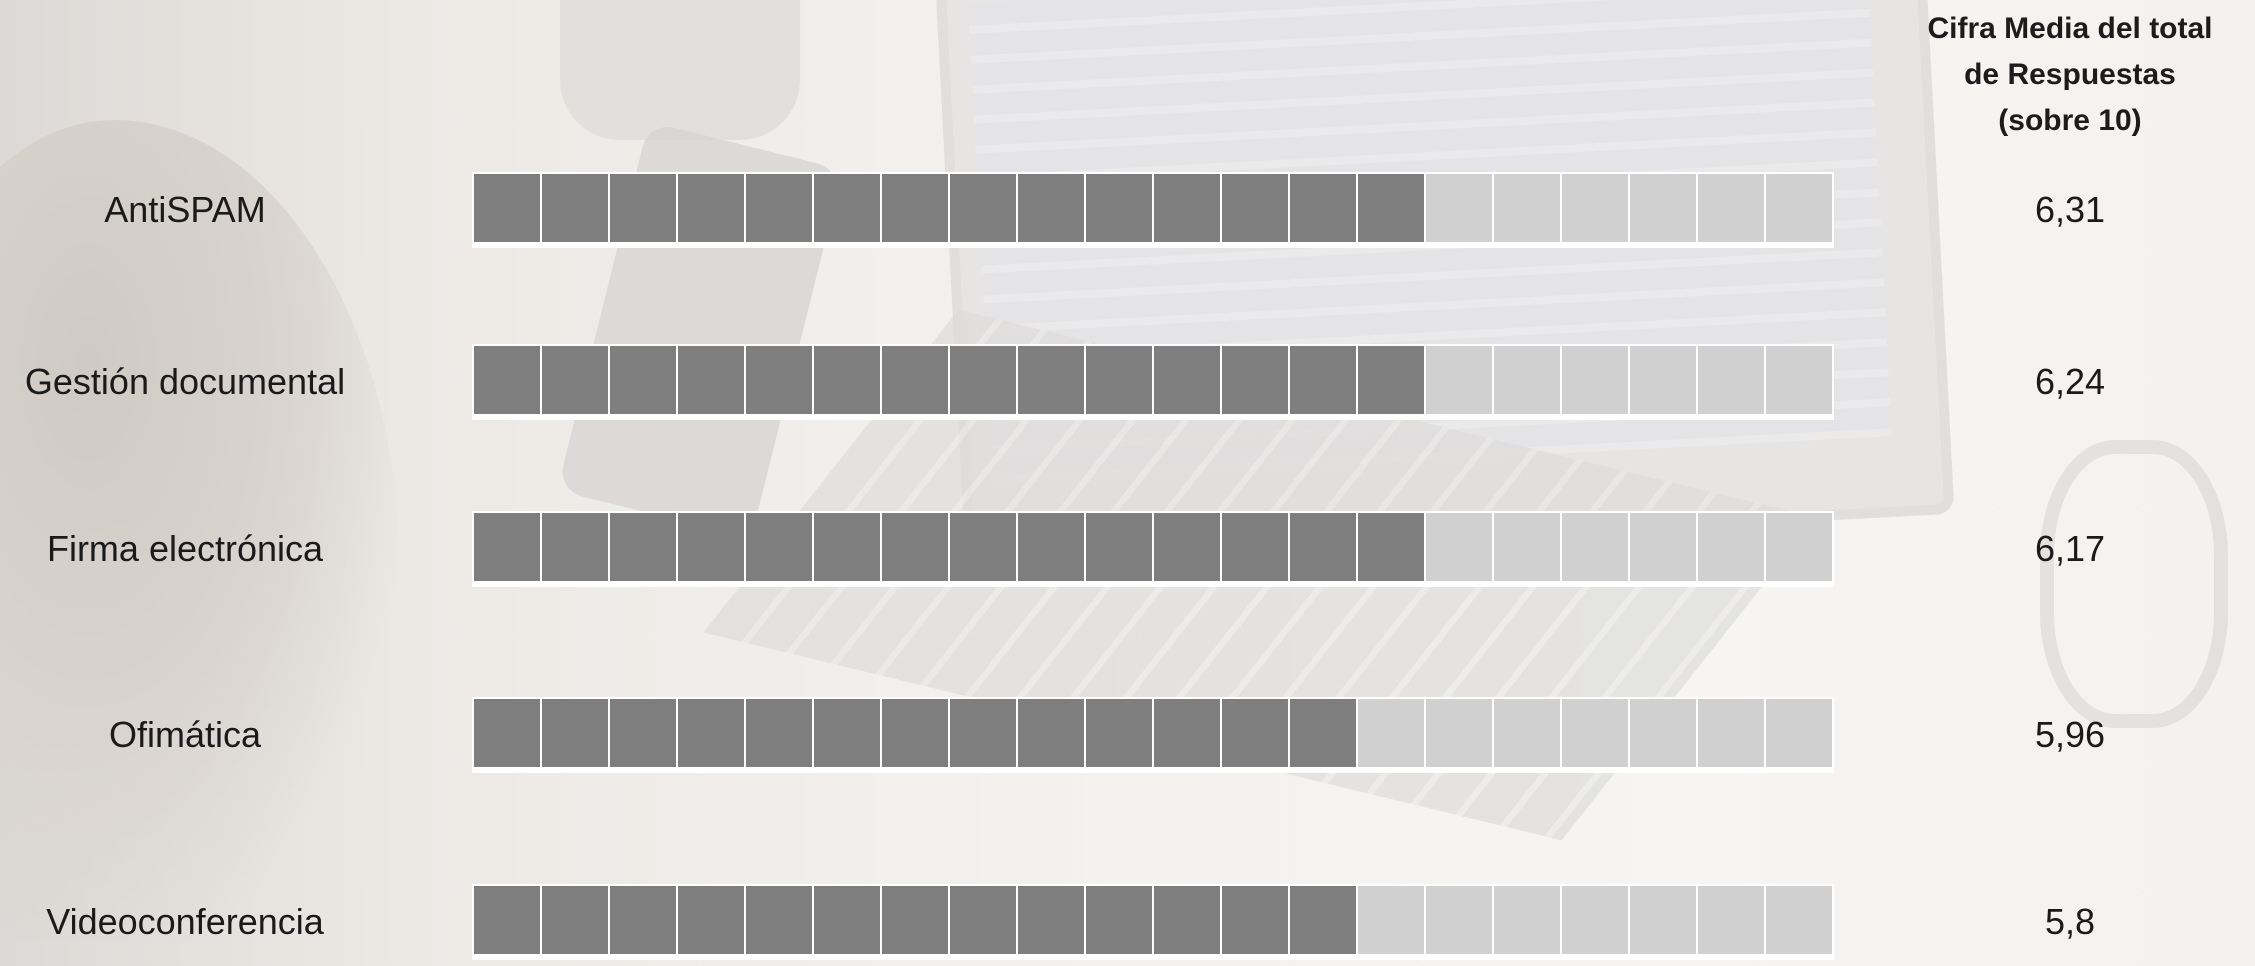 The width and height of the screenshot is (2255, 966). Describe the element at coordinates (185, 548) in the screenshot. I see `category-label: Firma electrónica` at that location.